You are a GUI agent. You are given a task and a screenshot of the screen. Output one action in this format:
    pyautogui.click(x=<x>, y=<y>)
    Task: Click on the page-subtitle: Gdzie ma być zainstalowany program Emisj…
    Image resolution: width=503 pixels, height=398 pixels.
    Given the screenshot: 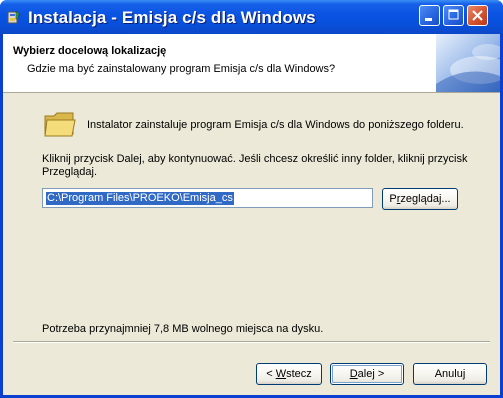 What is the action you would take?
    pyautogui.click(x=181, y=69)
    